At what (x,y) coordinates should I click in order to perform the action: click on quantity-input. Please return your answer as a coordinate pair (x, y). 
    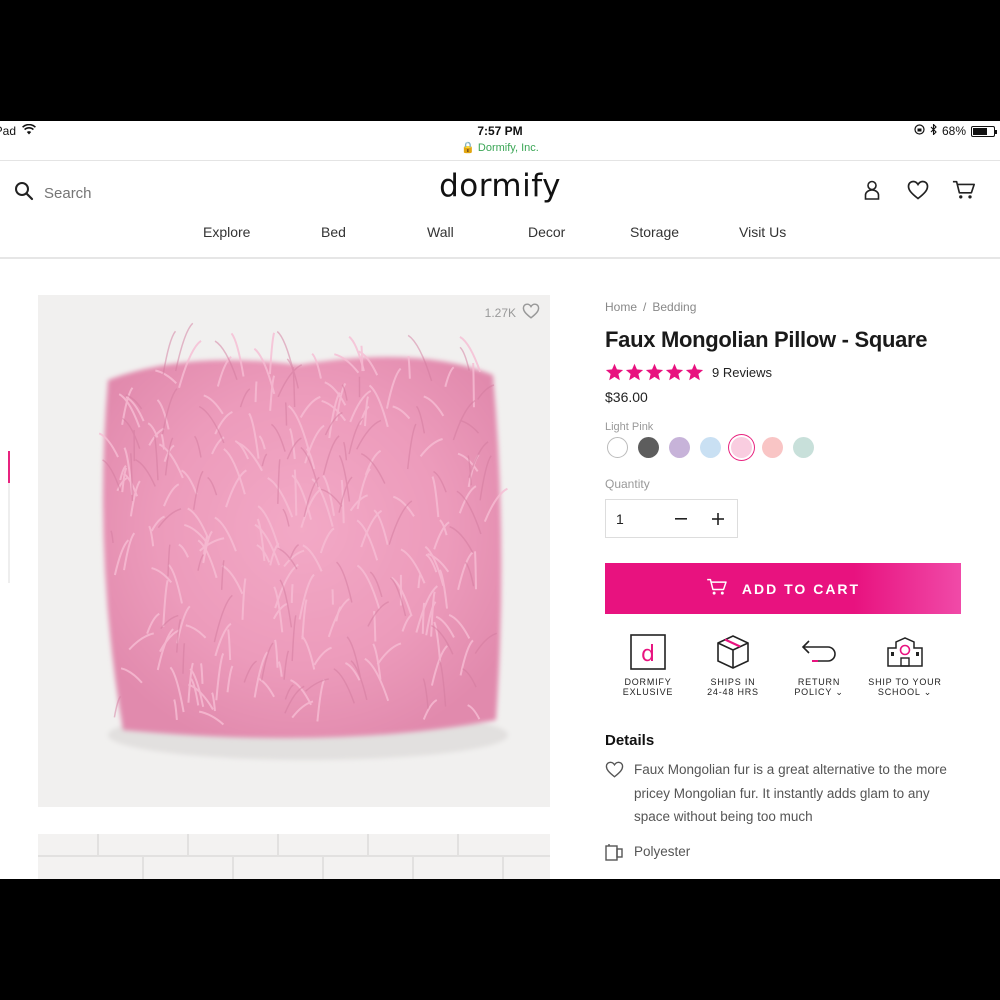
    Looking at the image, I should click on (634, 518).